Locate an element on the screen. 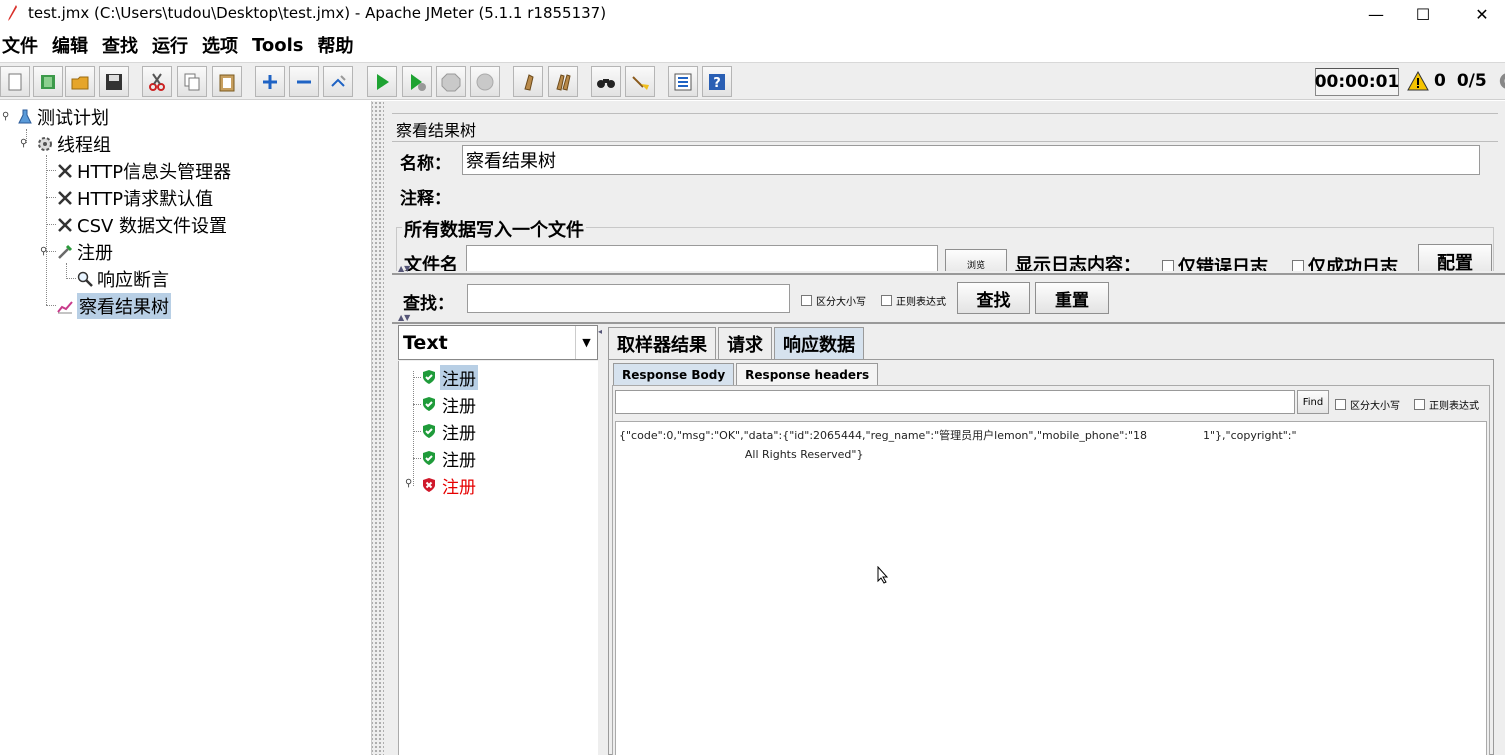  tree-node-csv-data-set: CSV 数据文件设置 is located at coordinates (141, 225).